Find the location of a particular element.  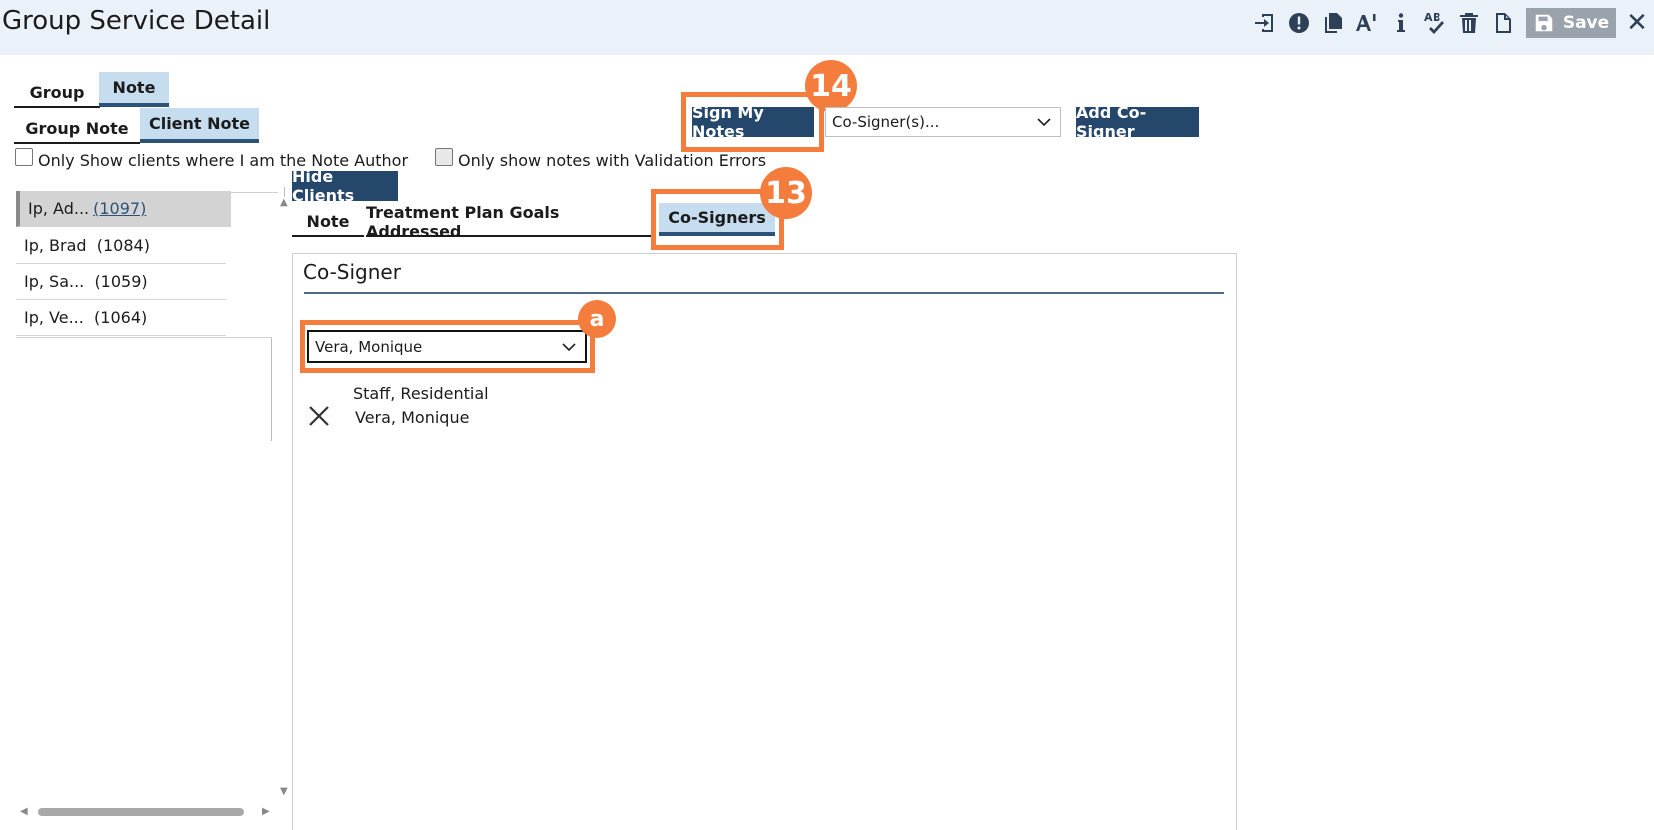

tab-group-note: Group Note is located at coordinates (77, 129).